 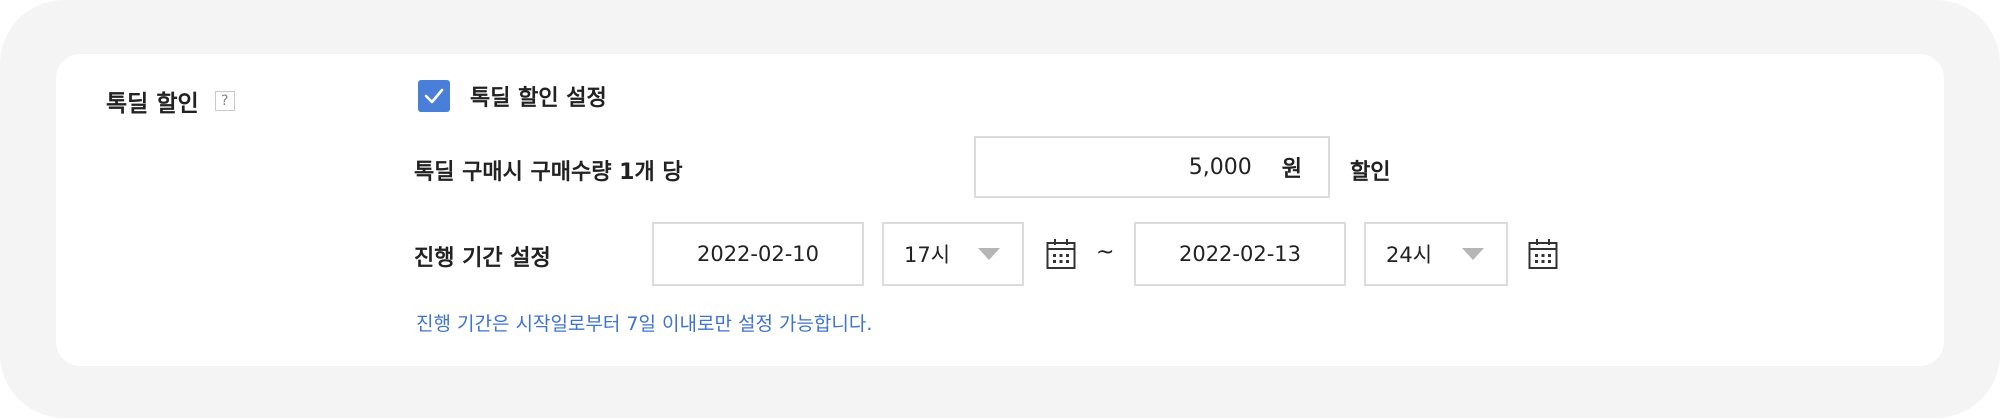 What do you see at coordinates (1409, 255) in the screenshot?
I see `end-hour-value: 24시` at bounding box center [1409, 255].